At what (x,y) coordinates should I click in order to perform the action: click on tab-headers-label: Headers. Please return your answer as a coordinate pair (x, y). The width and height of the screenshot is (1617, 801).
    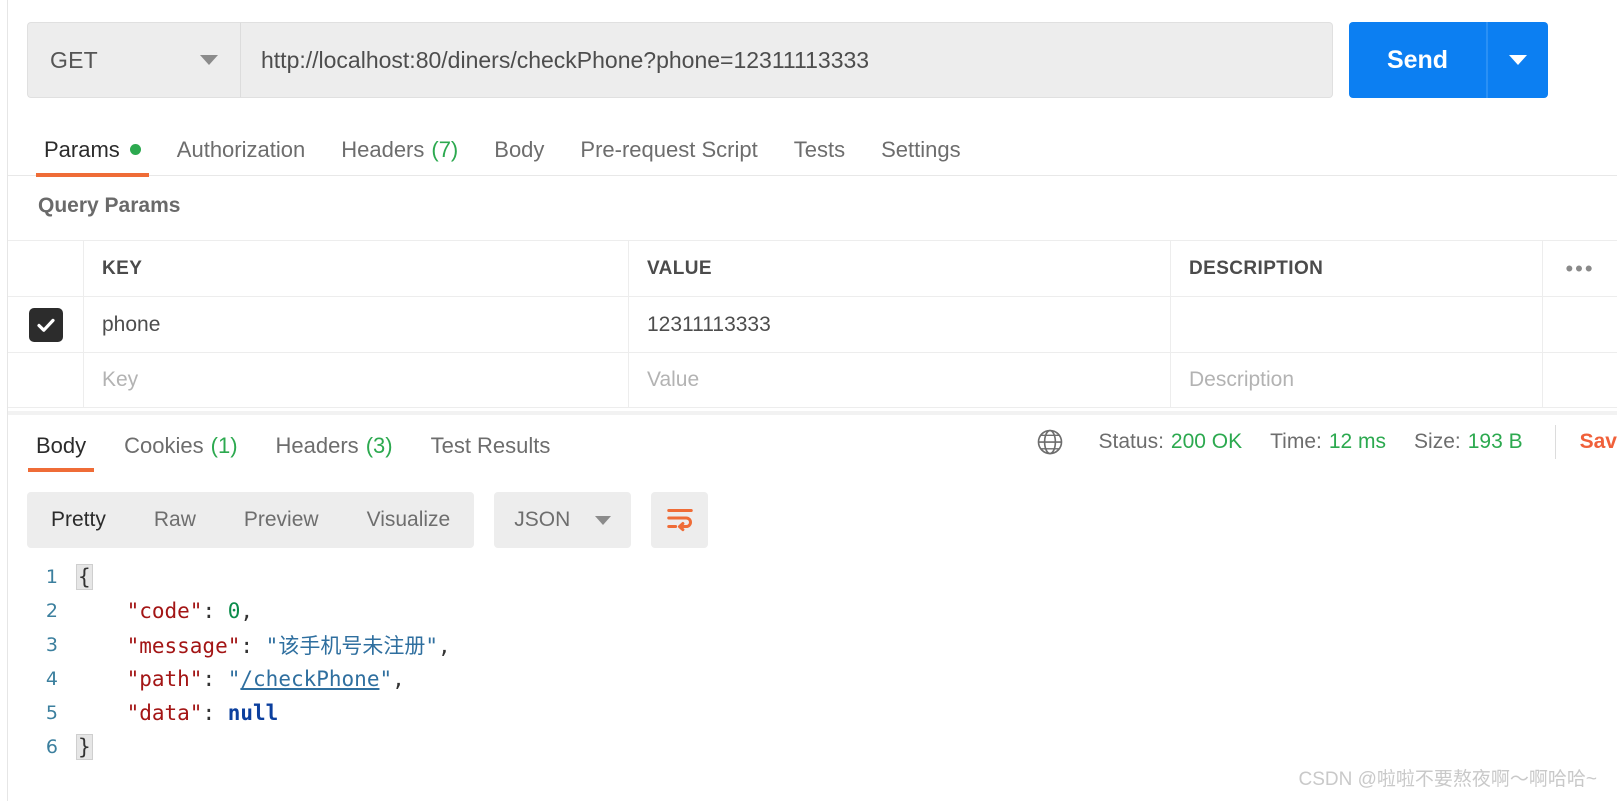
    Looking at the image, I should click on (383, 149).